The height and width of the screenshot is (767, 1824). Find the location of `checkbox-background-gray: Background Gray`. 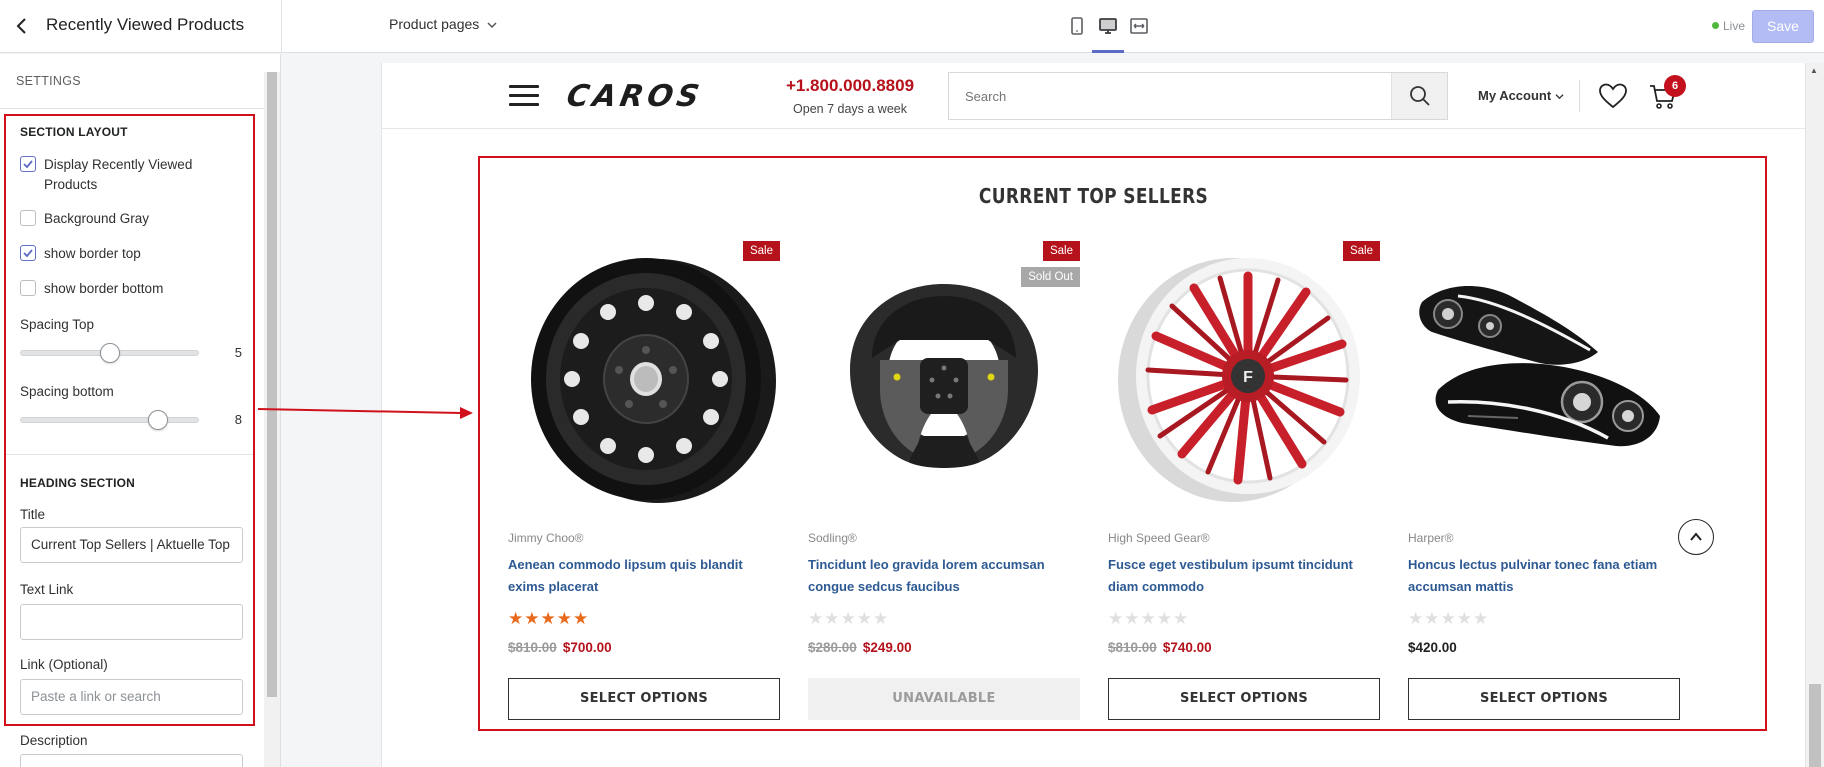

checkbox-background-gray: Background Gray is located at coordinates (84, 219).